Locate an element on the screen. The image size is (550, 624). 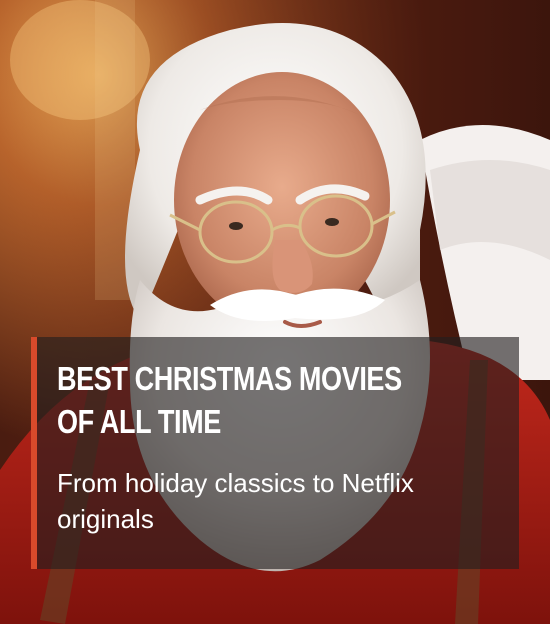
article-title: BEST CHRISTMAS MOVIES OF ALL TIME is located at coordinates (237, 400).